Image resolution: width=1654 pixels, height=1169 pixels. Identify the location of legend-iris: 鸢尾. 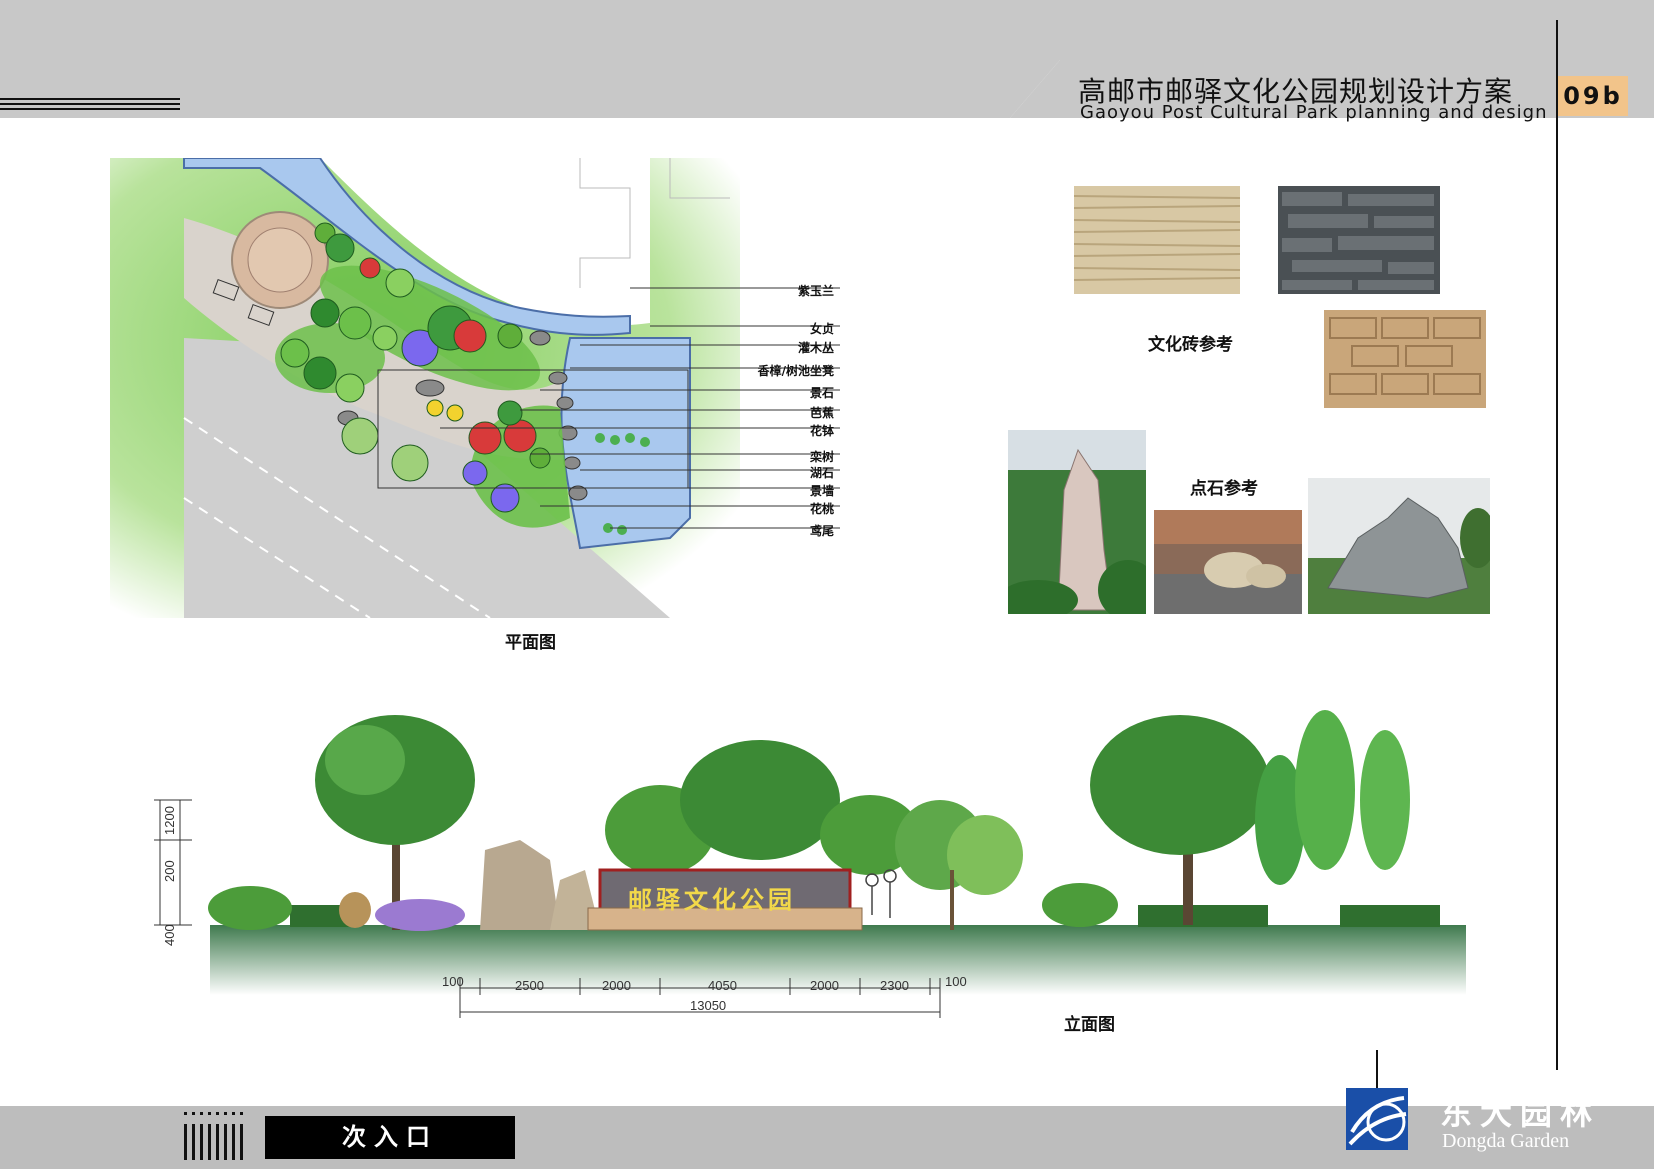
(821, 531).